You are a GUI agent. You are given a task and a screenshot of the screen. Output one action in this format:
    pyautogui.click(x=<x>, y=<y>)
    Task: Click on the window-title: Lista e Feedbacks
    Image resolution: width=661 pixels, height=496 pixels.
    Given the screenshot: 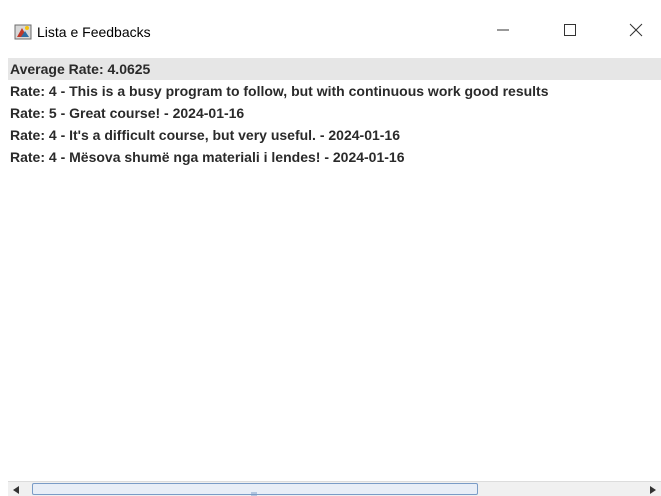 What is the action you would take?
    pyautogui.click(x=94, y=32)
    